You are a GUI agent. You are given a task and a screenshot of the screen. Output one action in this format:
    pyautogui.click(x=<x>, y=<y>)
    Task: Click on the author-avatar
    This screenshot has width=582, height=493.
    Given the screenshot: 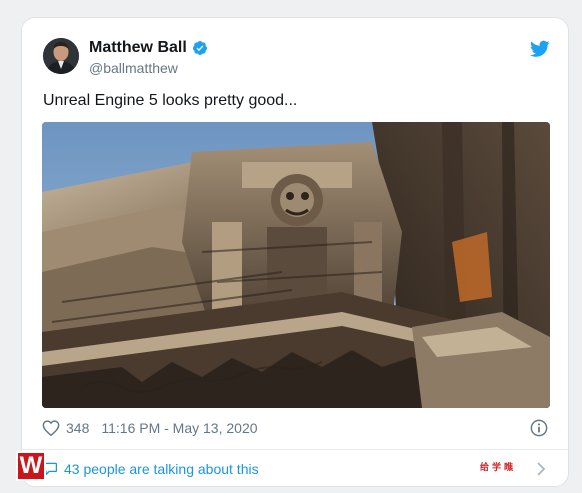 What is the action you would take?
    pyautogui.click(x=61, y=56)
    